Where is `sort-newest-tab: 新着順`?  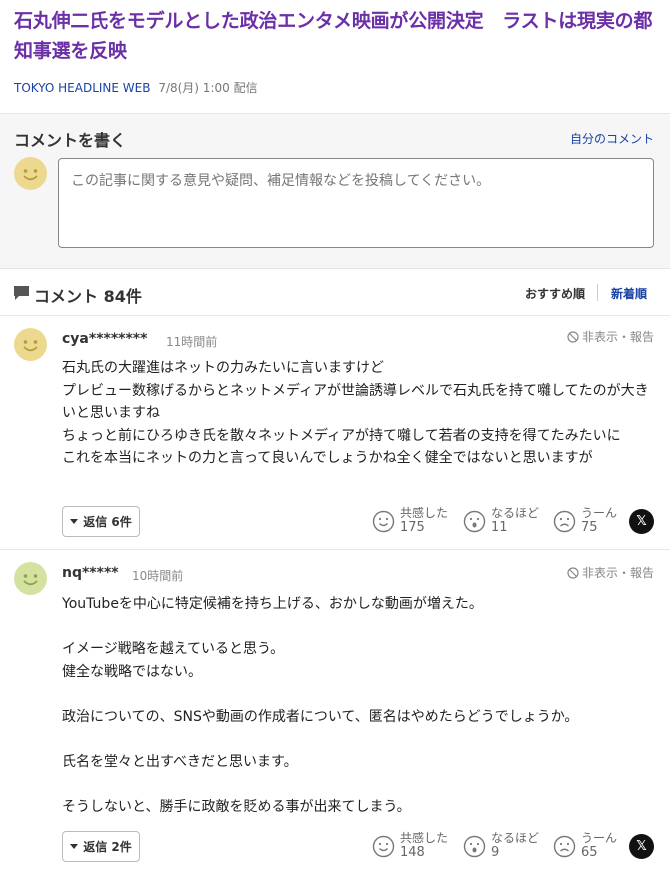 sort-newest-tab: 新着順 is located at coordinates (629, 293).